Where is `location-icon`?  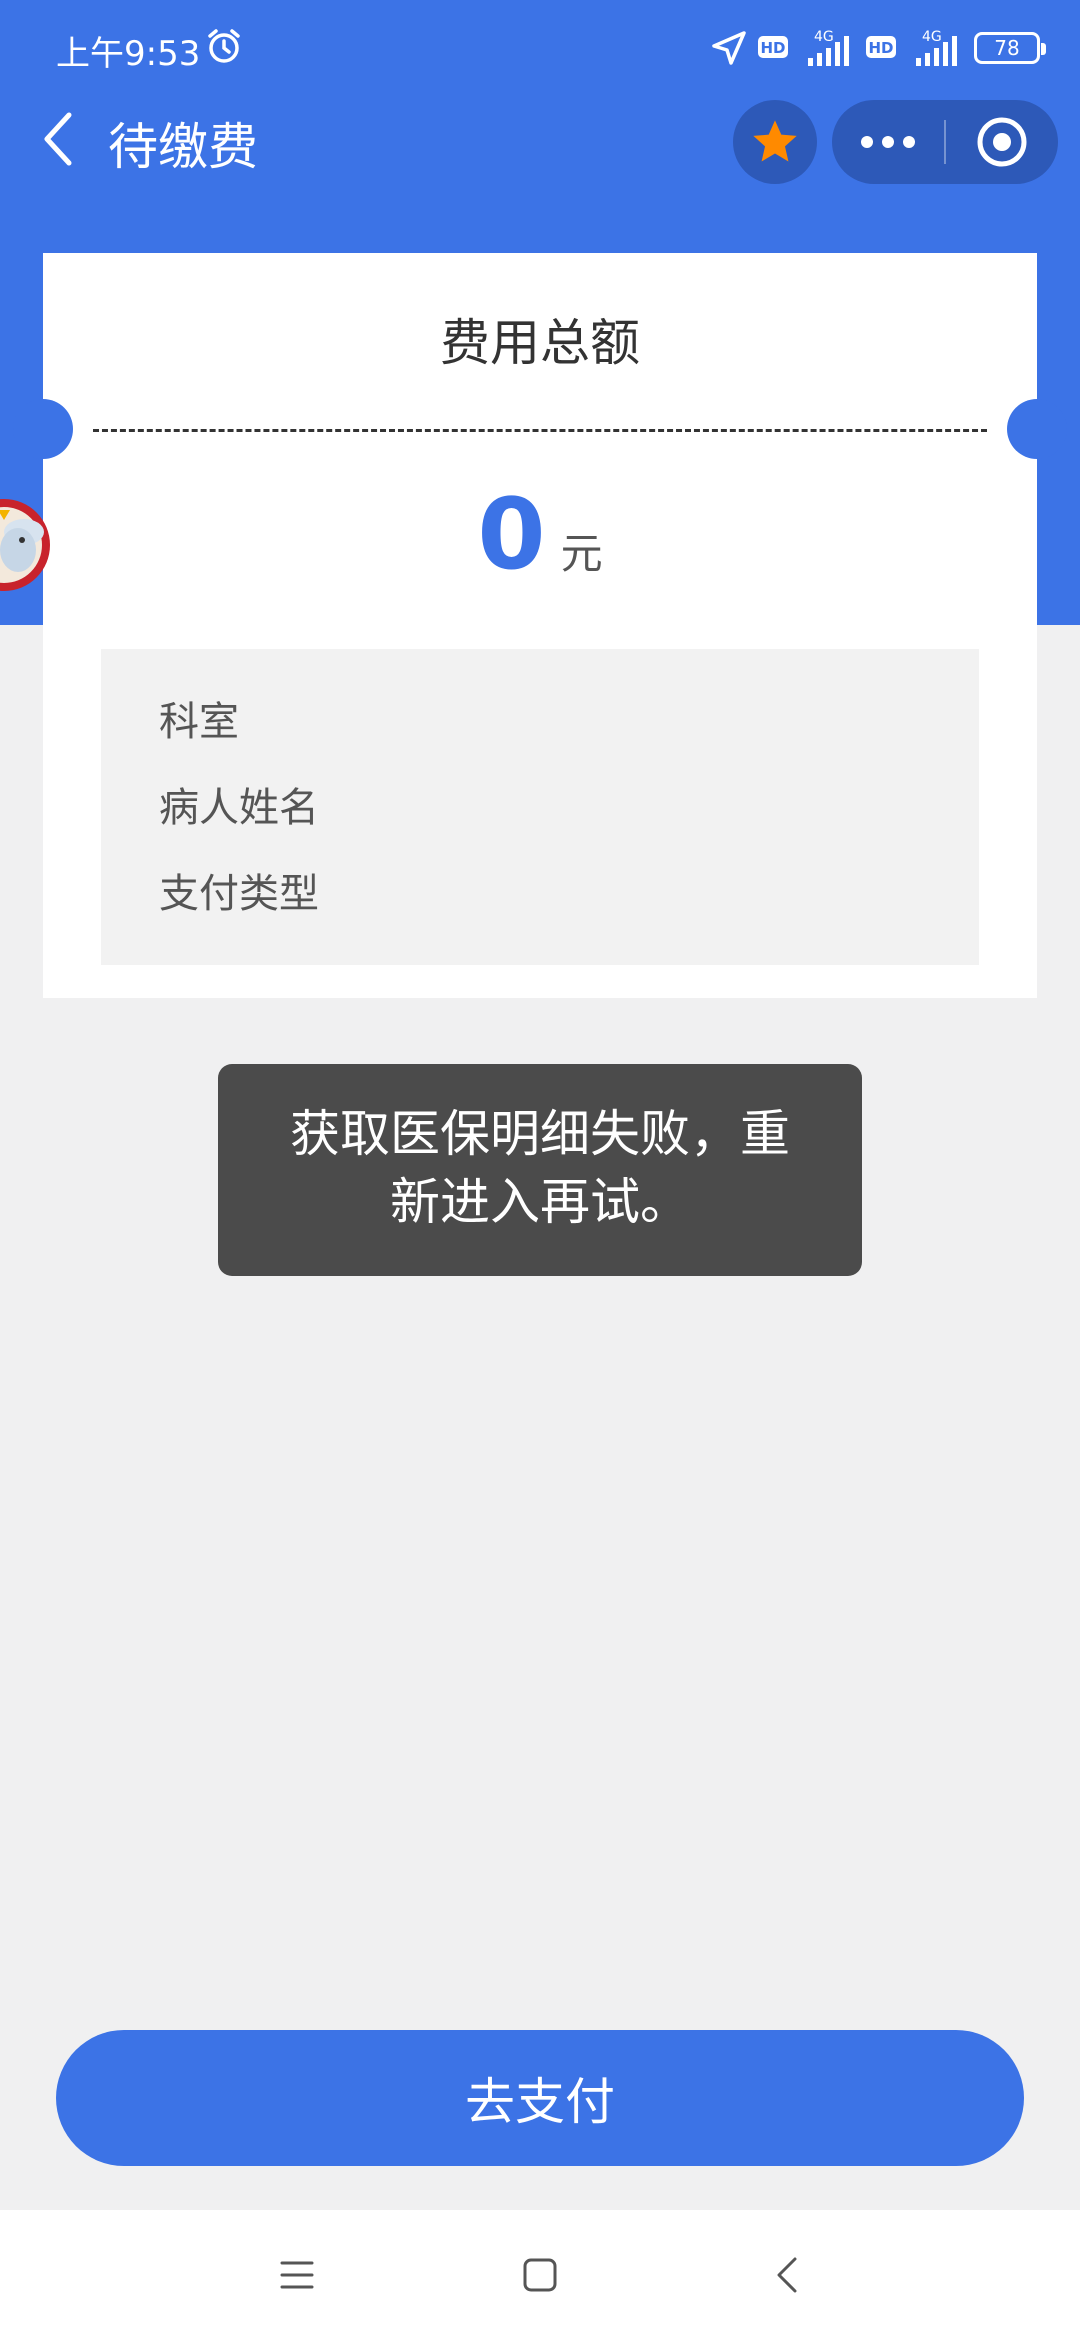 location-icon is located at coordinates (729, 48).